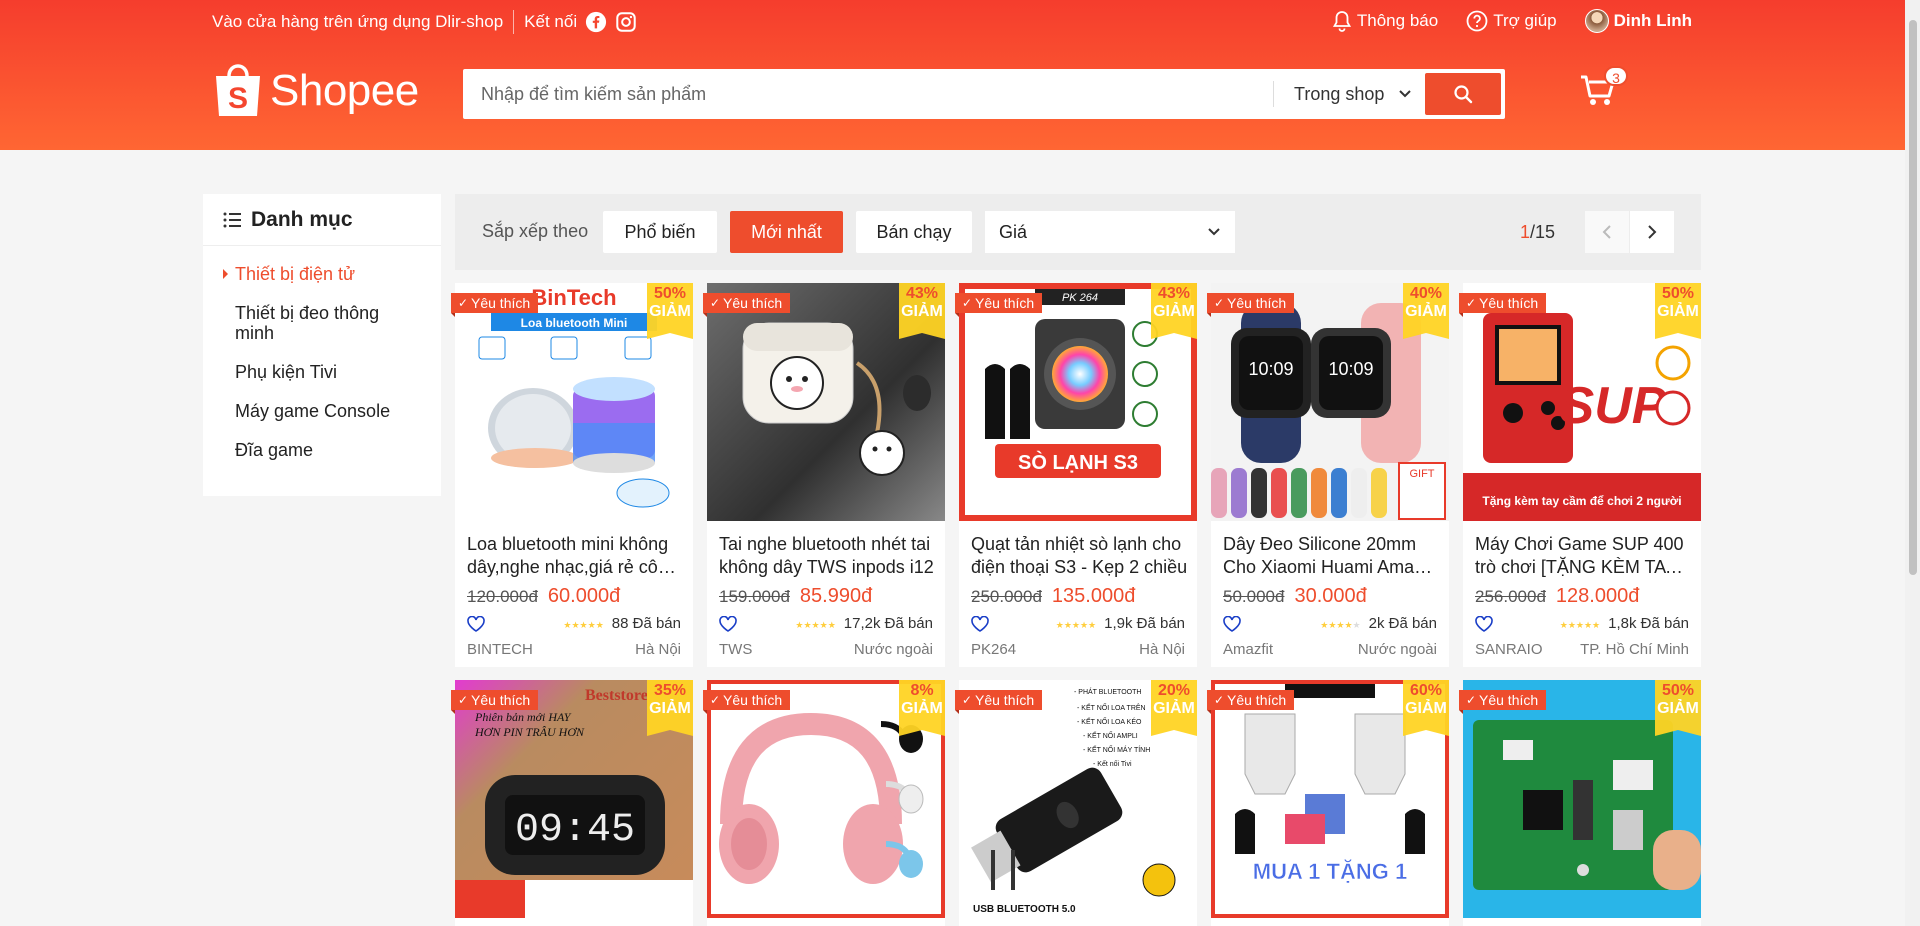 The width and height of the screenshot is (1920, 926). I want to click on sold-count: 1,8k Đã bán, so click(1648, 623).